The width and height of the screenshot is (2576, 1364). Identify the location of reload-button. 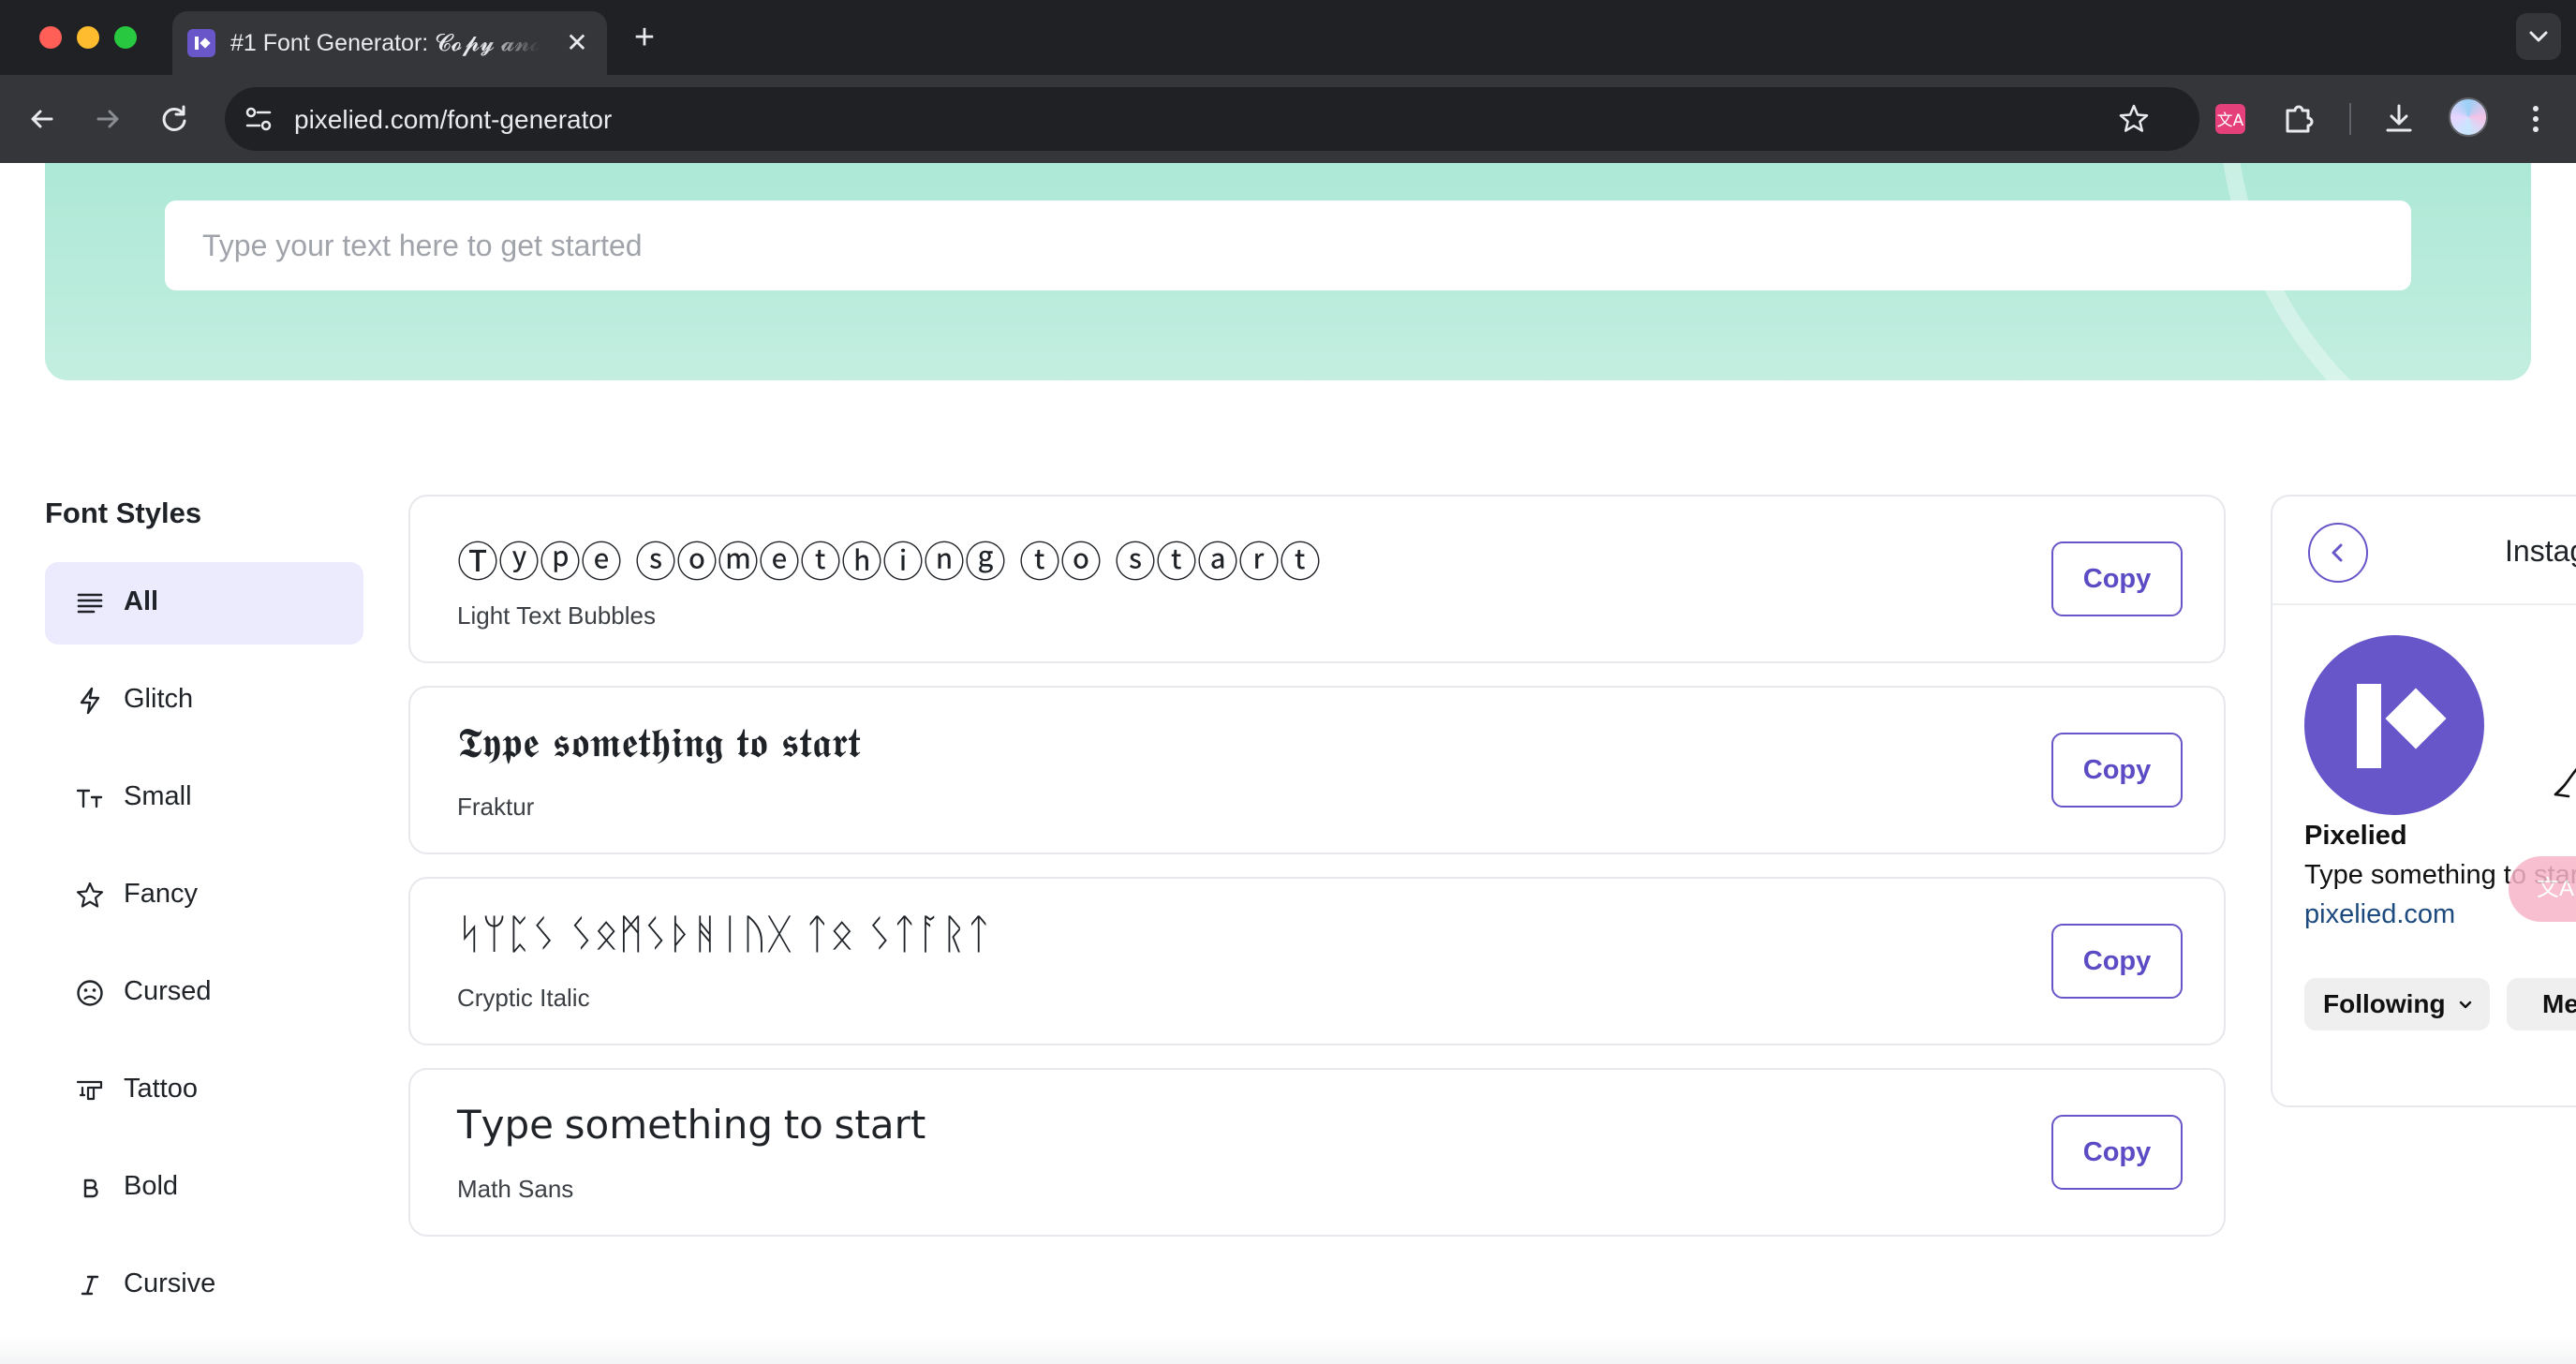
(175, 119).